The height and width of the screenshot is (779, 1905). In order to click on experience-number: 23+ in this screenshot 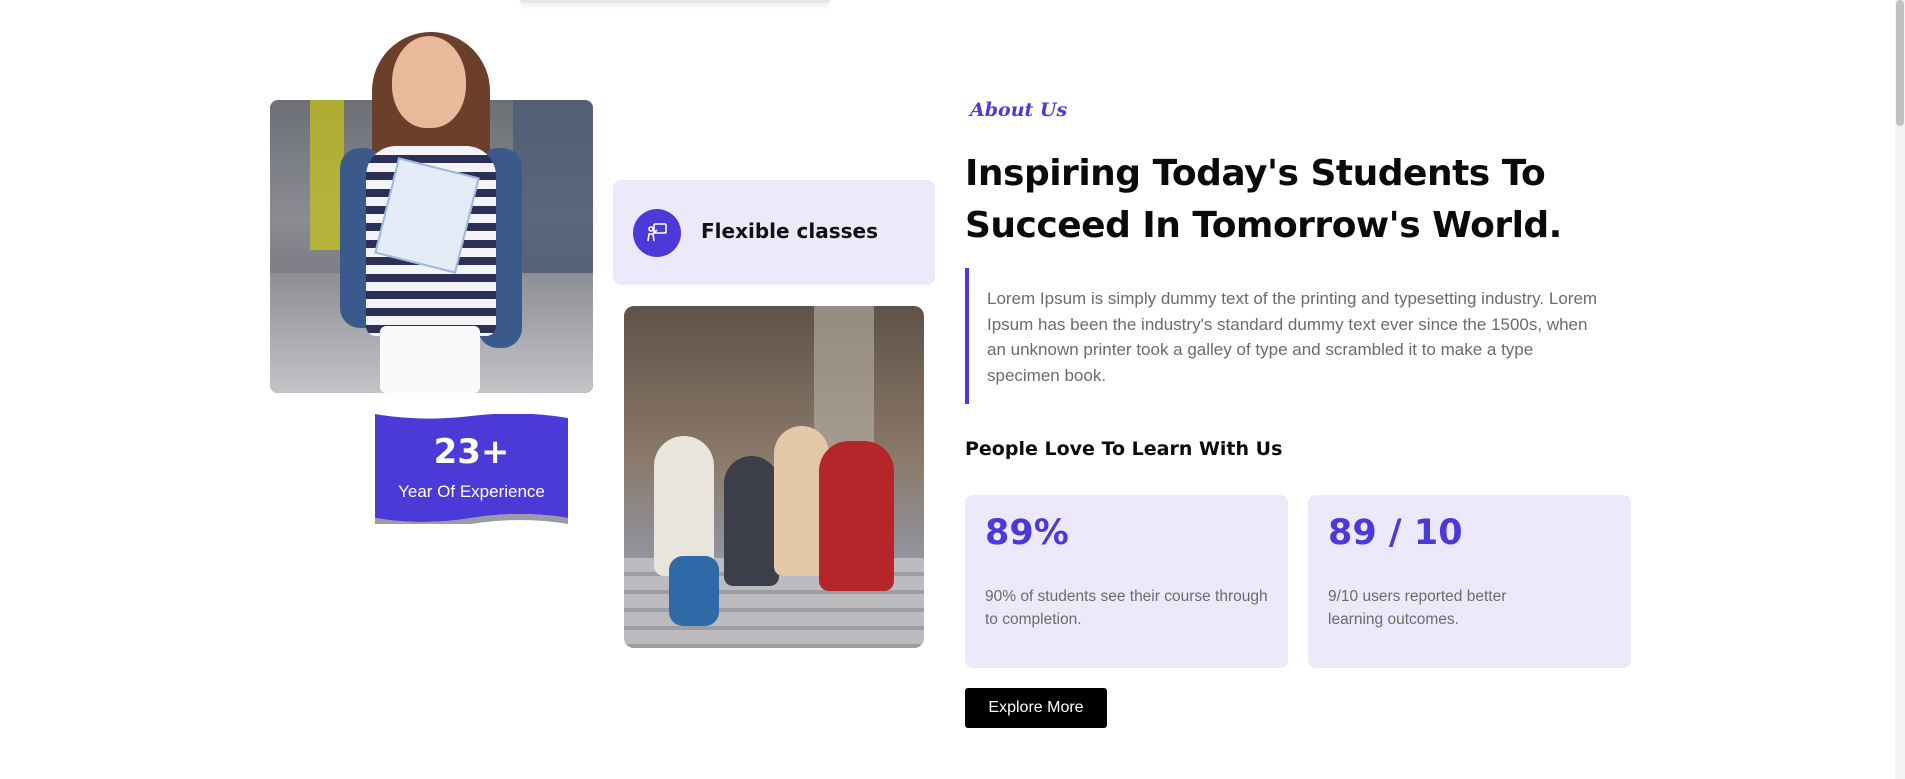, I will do `click(471, 452)`.